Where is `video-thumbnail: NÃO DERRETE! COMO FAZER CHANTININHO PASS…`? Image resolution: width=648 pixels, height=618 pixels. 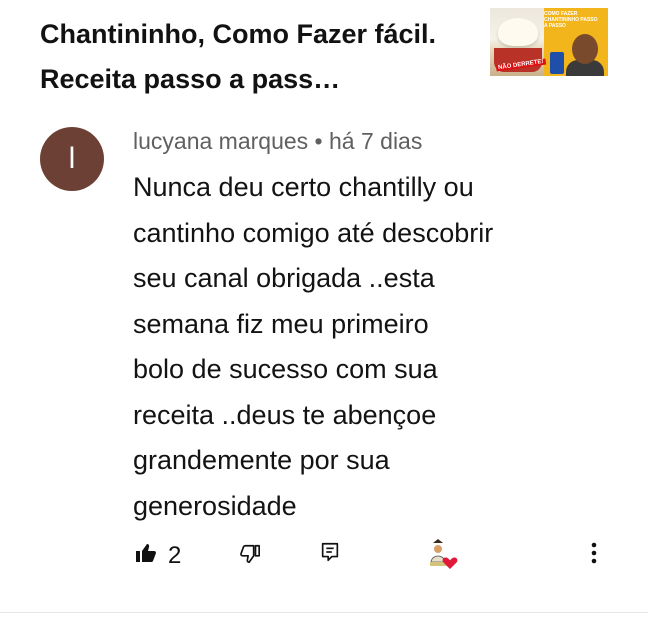 video-thumbnail: NÃO DERRETE! COMO FAZER CHANTININHO PASS… is located at coordinates (549, 42).